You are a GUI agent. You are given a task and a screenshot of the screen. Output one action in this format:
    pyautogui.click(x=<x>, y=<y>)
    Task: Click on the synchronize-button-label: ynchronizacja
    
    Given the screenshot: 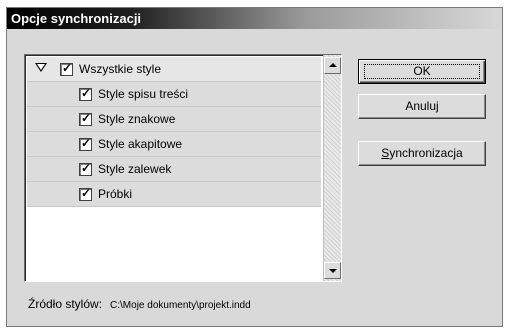 What is the action you would take?
    pyautogui.click(x=426, y=153)
    